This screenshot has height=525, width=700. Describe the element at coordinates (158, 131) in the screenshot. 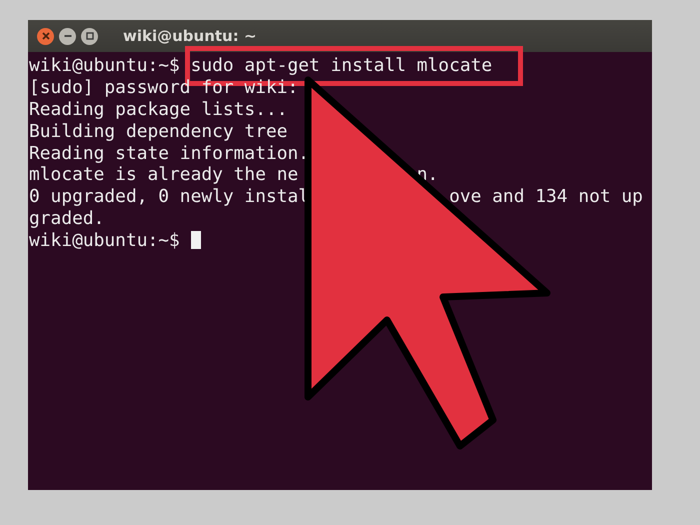

I see `output-text: Building dependency tree` at that location.